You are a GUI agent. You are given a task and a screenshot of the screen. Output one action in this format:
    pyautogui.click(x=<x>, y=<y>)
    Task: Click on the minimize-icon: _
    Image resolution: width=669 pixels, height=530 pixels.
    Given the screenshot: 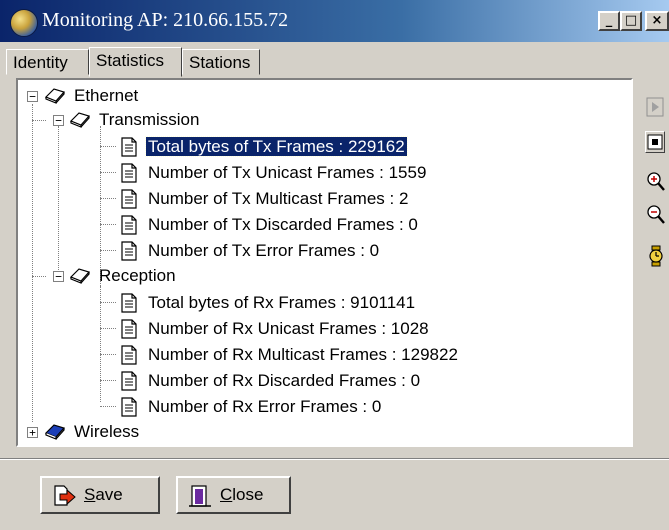 What is the action you would take?
    pyautogui.click(x=609, y=20)
    